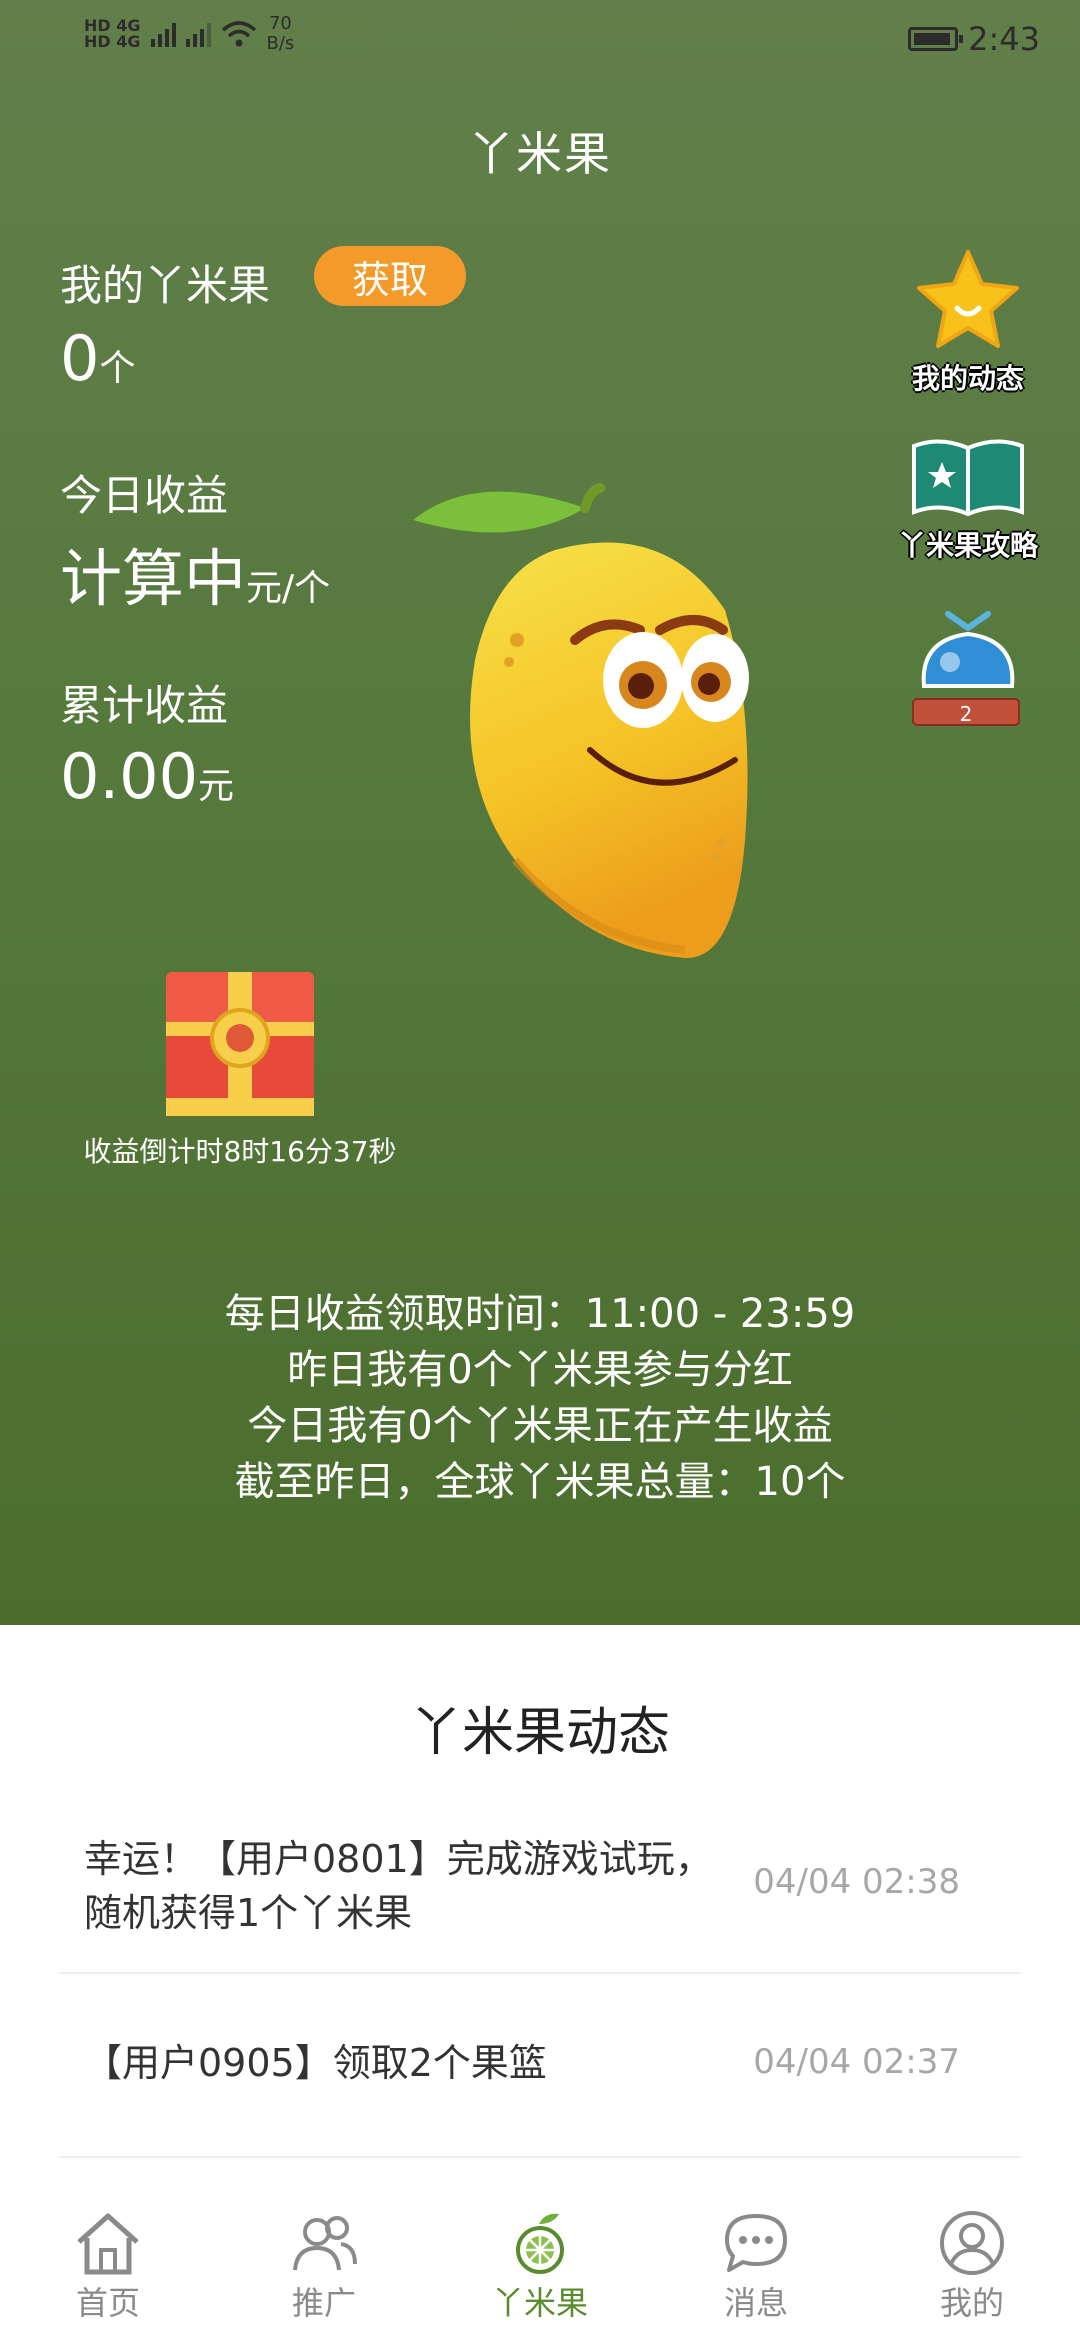 This screenshot has width=1080, height=2340. I want to click on net-speed-unit: B/s, so click(280, 43).